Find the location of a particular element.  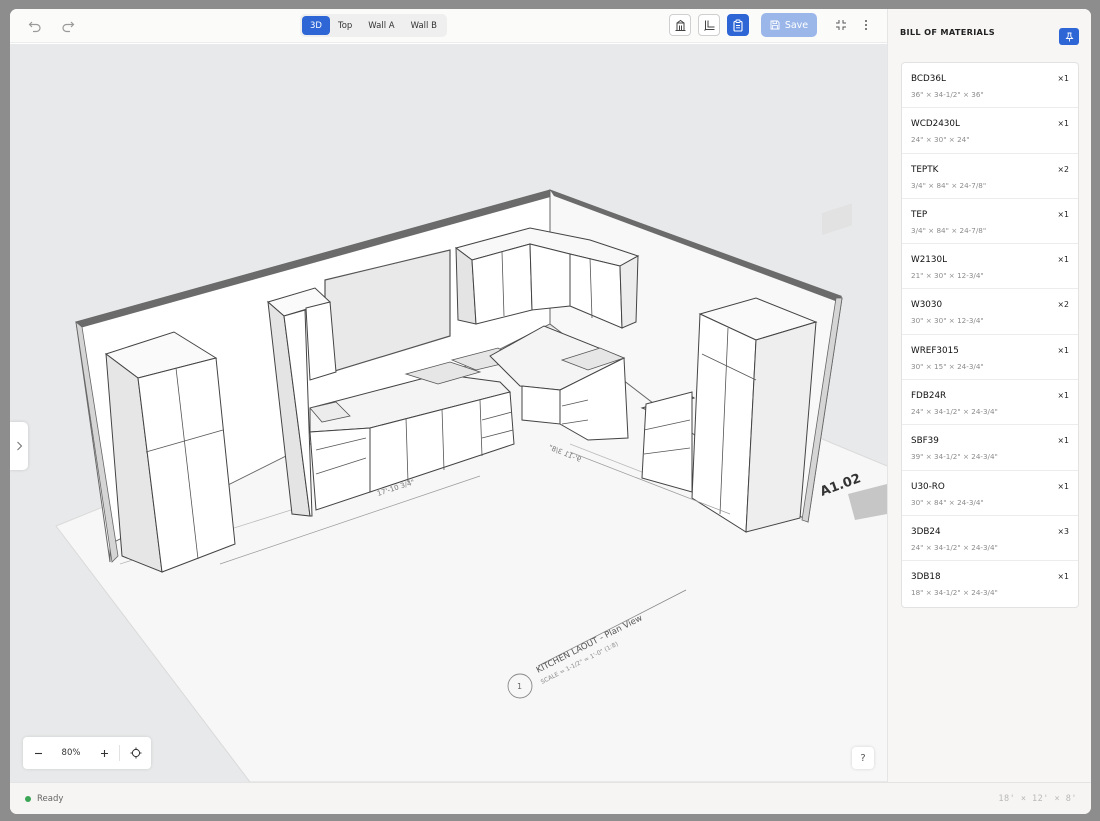

save-icon is located at coordinates (775, 25).